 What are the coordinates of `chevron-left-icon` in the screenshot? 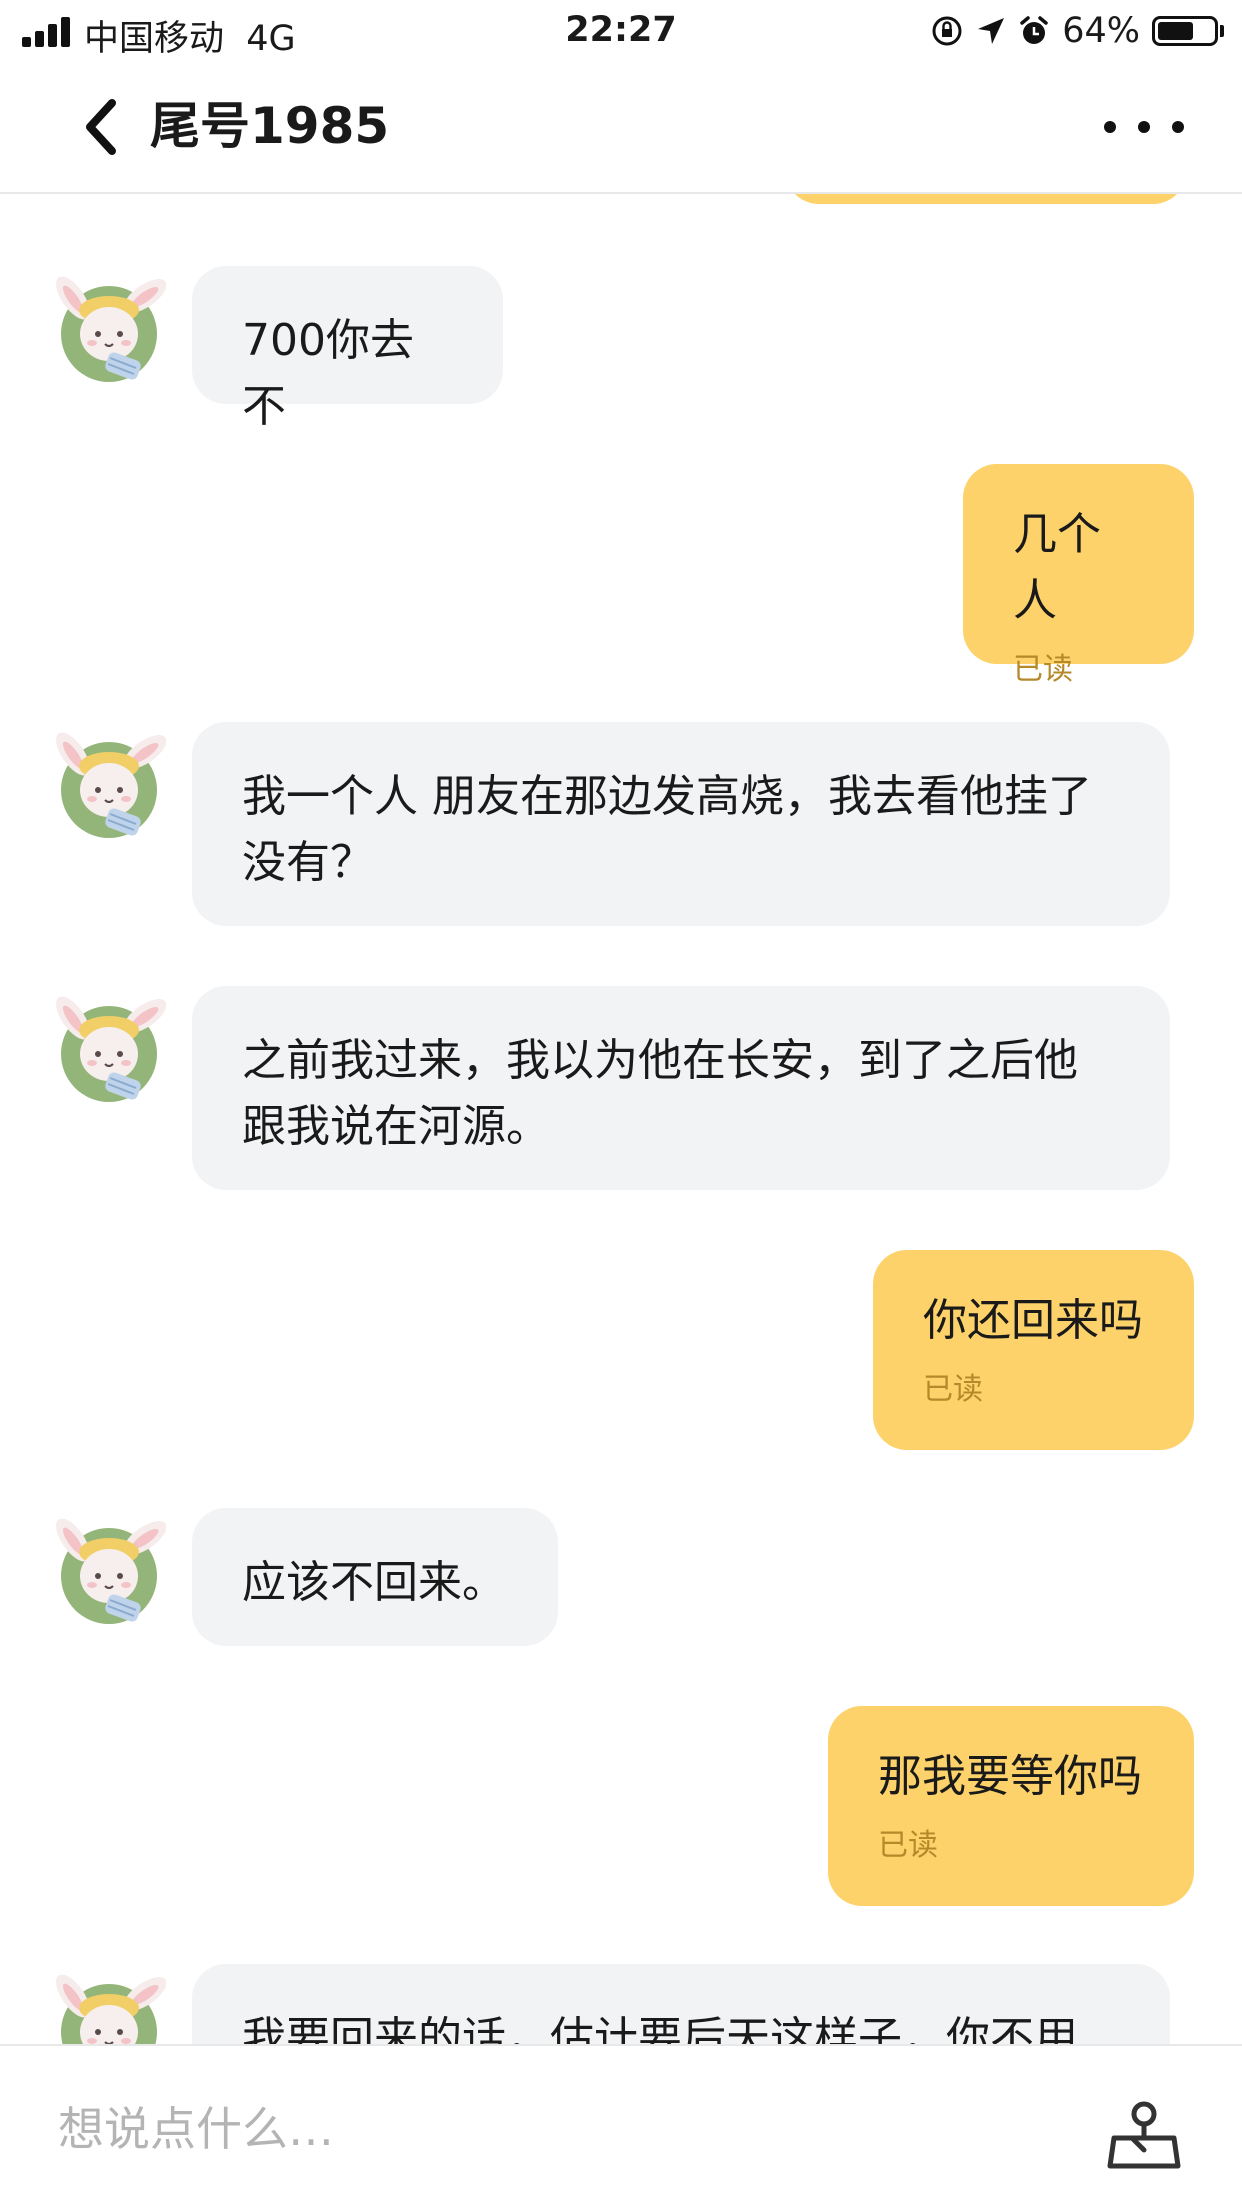 It's located at (101, 127).